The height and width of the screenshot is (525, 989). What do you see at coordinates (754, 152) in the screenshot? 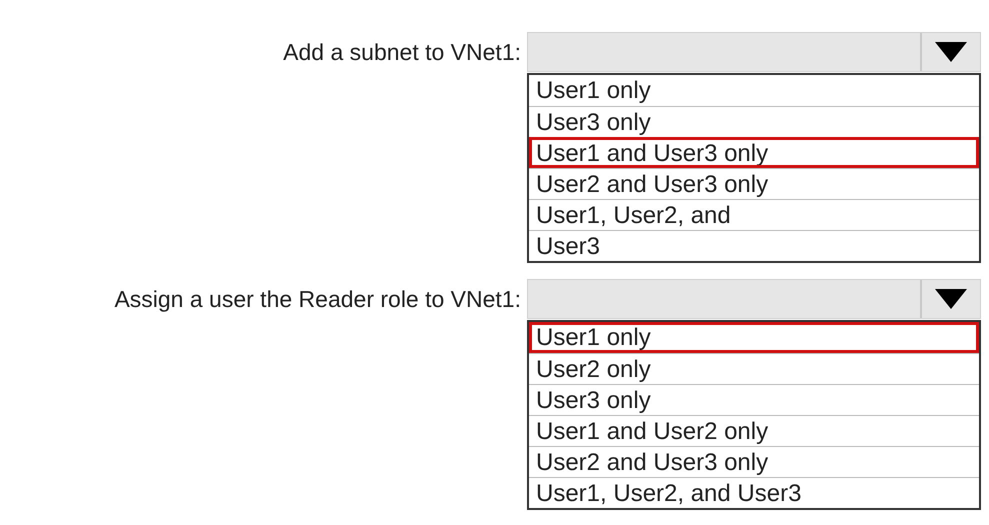
I see `dropdown-option: User1 and User3 only` at bounding box center [754, 152].